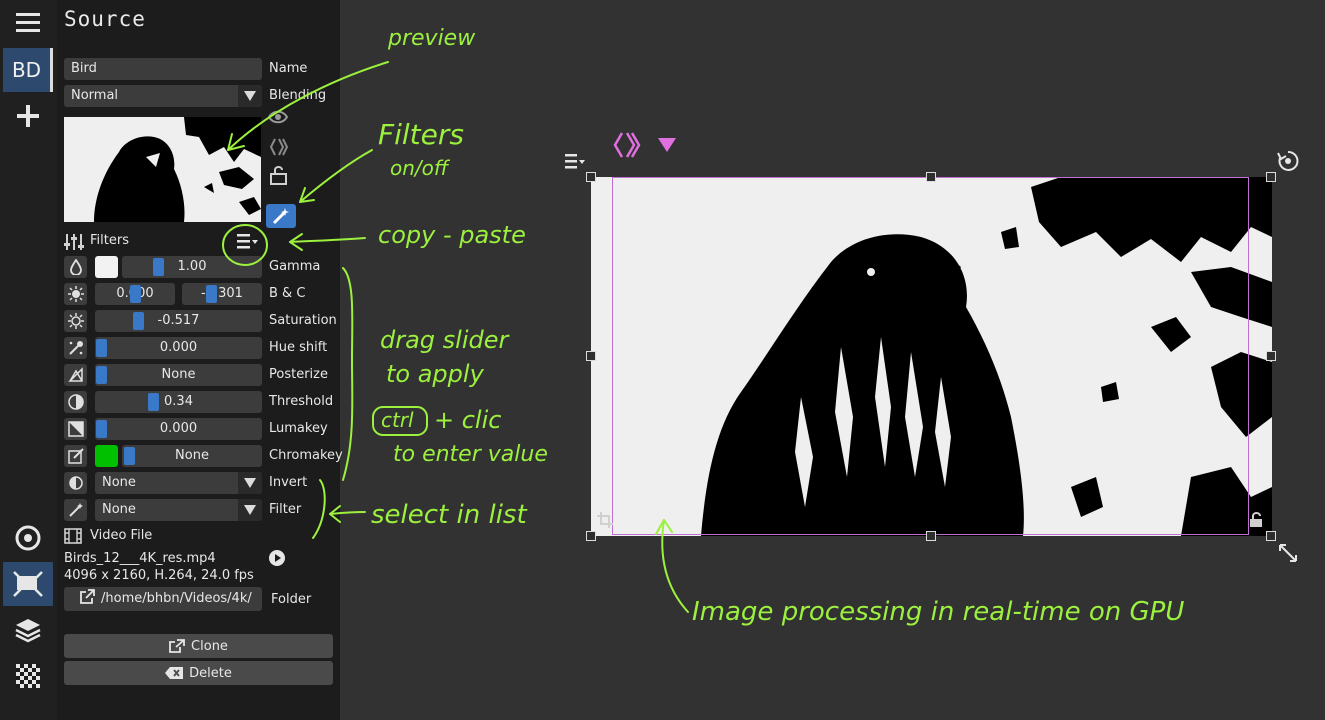  I want to click on annotation-copy-paste: copy - paste, so click(452, 235).